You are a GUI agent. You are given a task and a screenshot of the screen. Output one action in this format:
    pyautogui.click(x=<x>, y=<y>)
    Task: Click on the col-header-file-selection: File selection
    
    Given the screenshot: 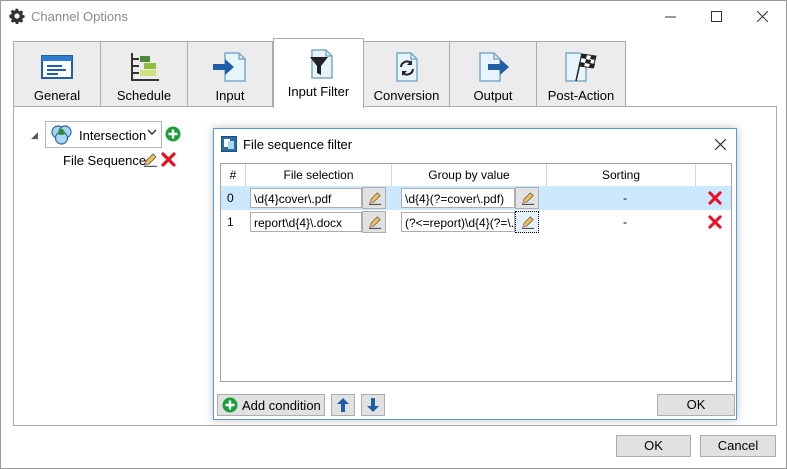 What is the action you would take?
    pyautogui.click(x=319, y=175)
    